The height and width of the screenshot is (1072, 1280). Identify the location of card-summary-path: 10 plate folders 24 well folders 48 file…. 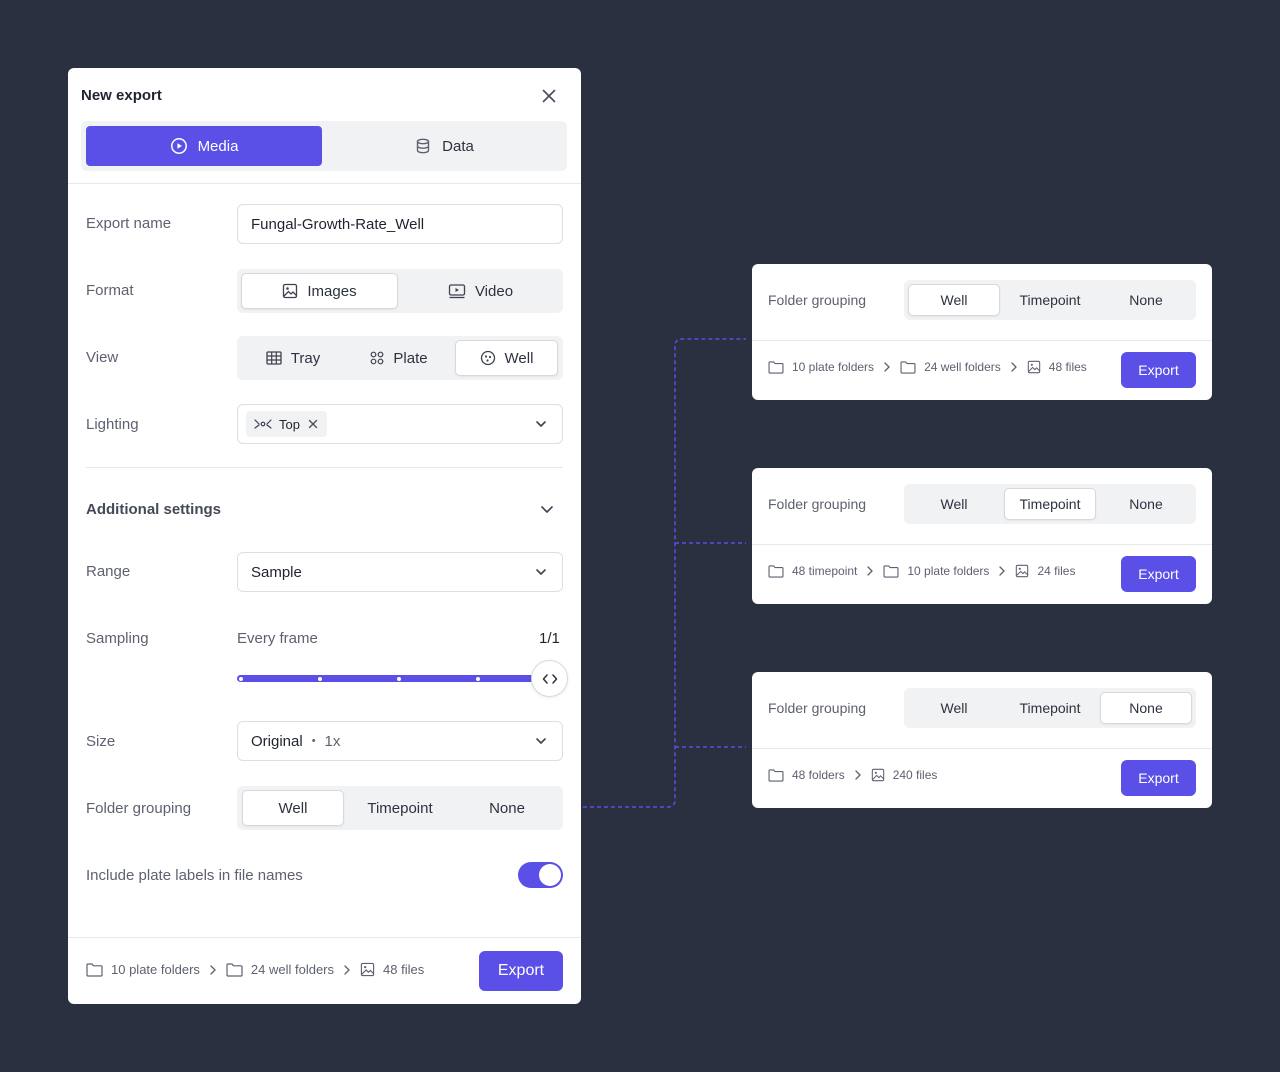
(927, 367).